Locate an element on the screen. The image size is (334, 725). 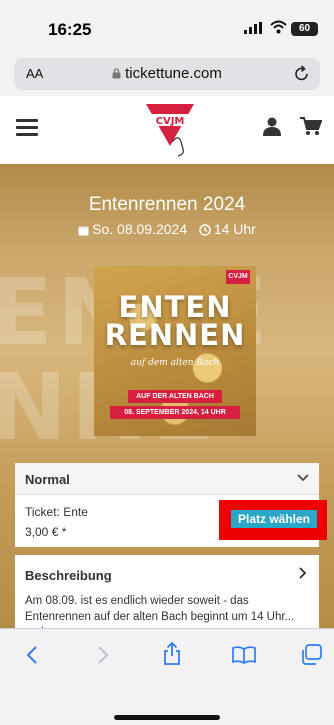
poster-logo: CVJM is located at coordinates (238, 277).